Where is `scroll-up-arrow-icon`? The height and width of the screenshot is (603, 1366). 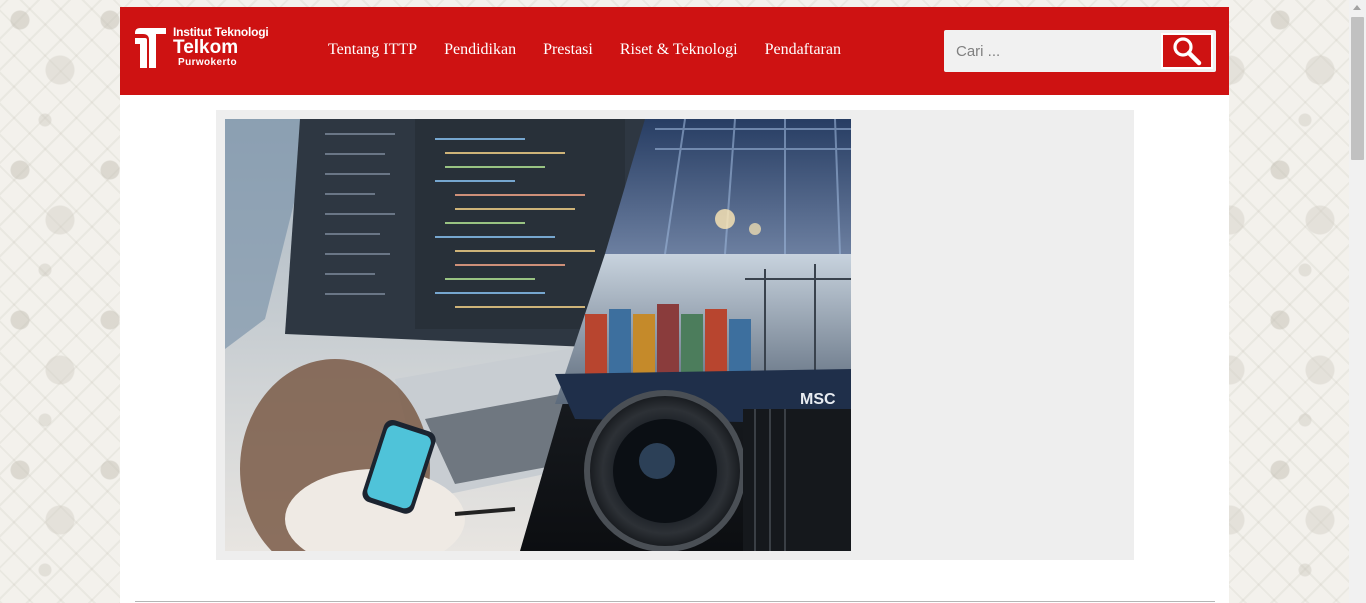 scroll-up-arrow-icon is located at coordinates (1357, 7).